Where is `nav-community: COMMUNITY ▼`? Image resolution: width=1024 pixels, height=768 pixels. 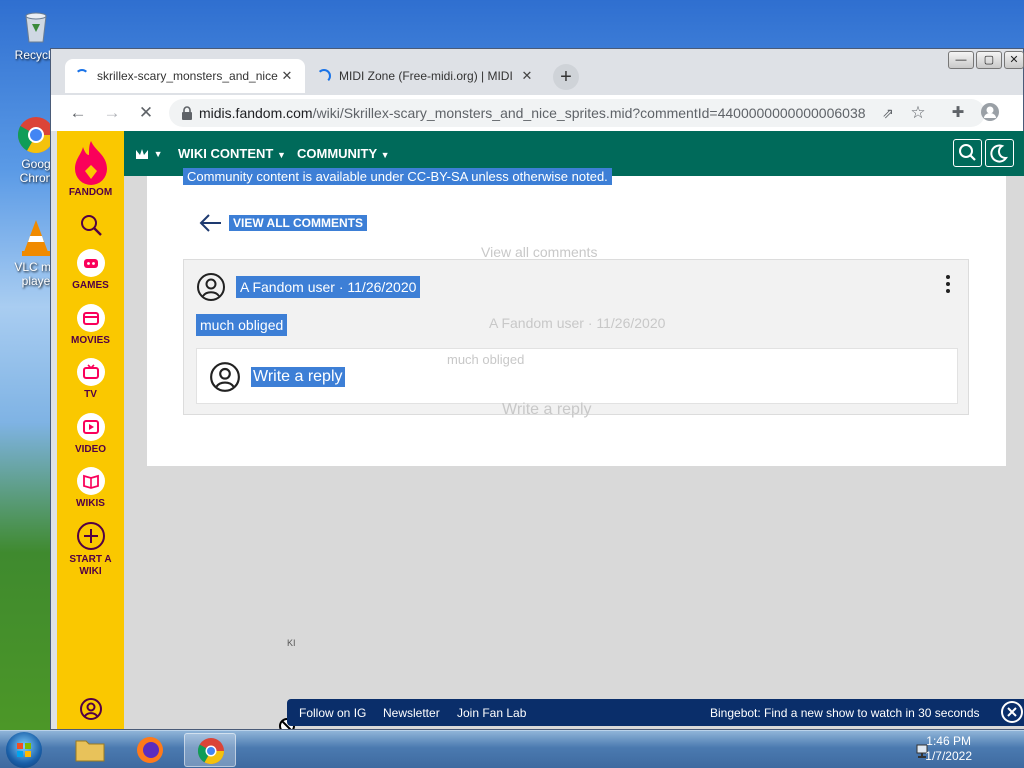
nav-community: COMMUNITY ▼ is located at coordinates (343, 153).